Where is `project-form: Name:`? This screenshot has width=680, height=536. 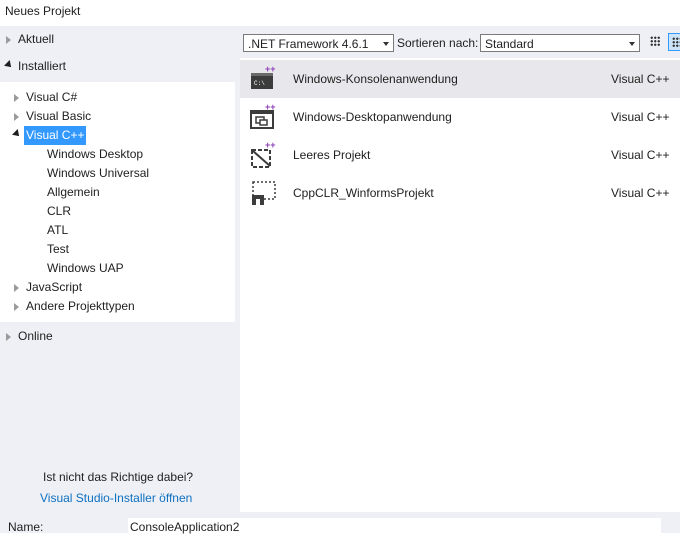
project-form: Name: is located at coordinates (340, 524).